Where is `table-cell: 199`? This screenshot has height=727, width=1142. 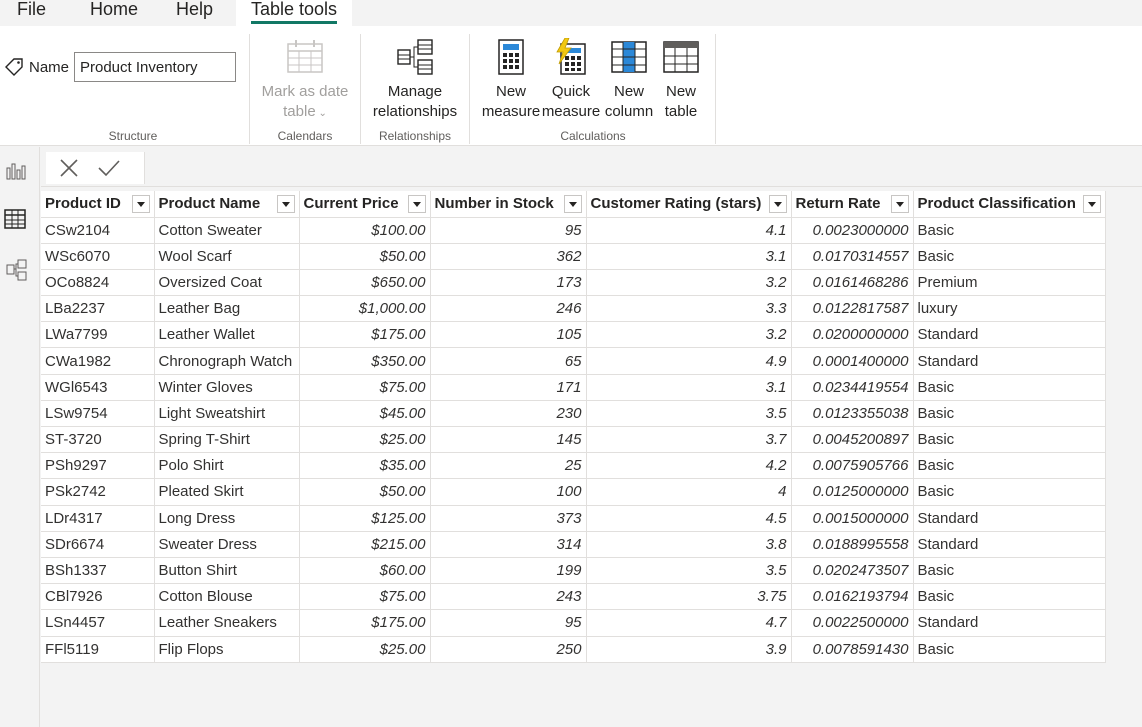 table-cell: 199 is located at coordinates (508, 571).